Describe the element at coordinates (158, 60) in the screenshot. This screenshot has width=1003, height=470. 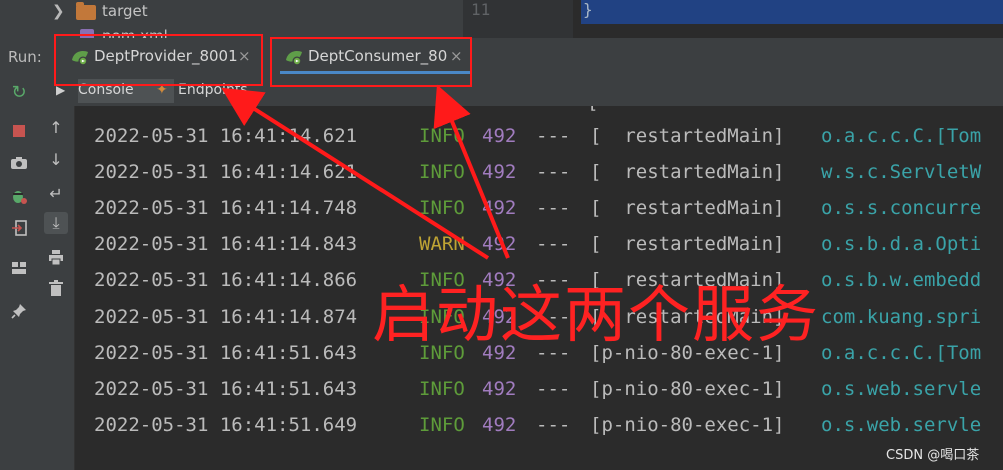
I see `highlight-box-provider` at that location.